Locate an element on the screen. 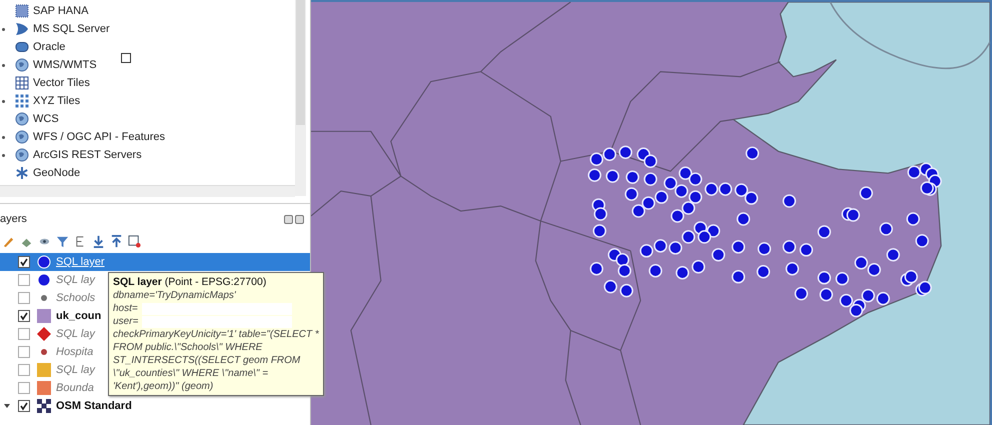  layer-name: OSM Standard is located at coordinates (94, 406).